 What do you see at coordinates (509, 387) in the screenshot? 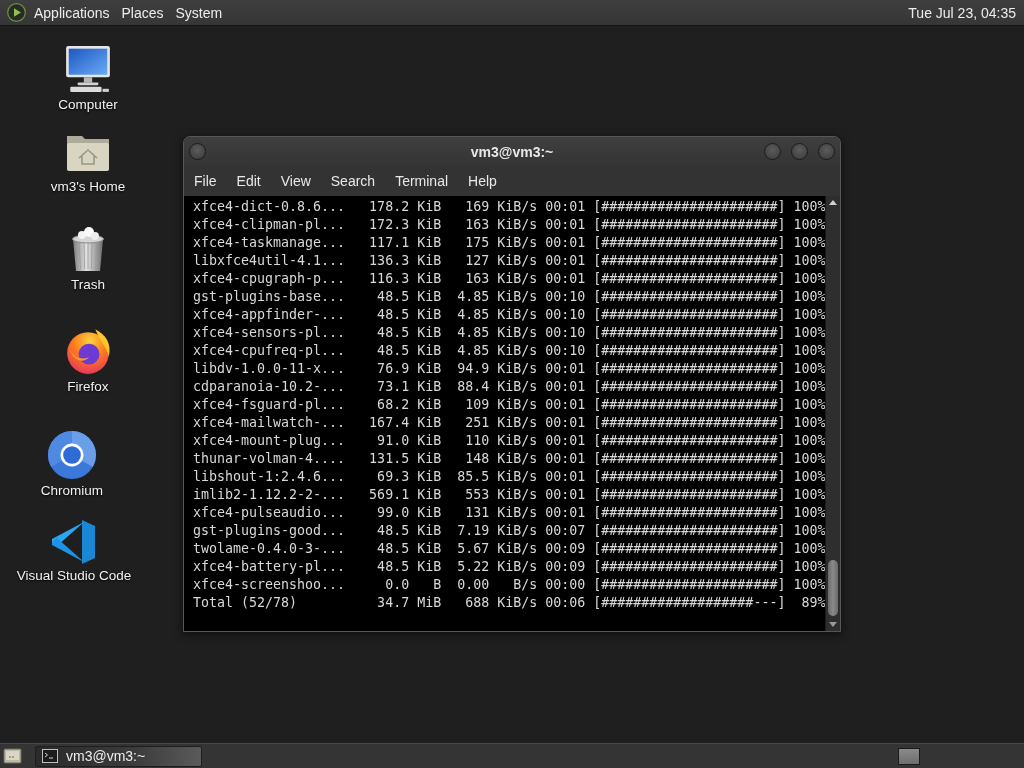
I see `terminal-line: cdparanoia-10.2-... 73.1 KiB 88.4 KiB/s 00:01 [######################] 100%` at bounding box center [509, 387].